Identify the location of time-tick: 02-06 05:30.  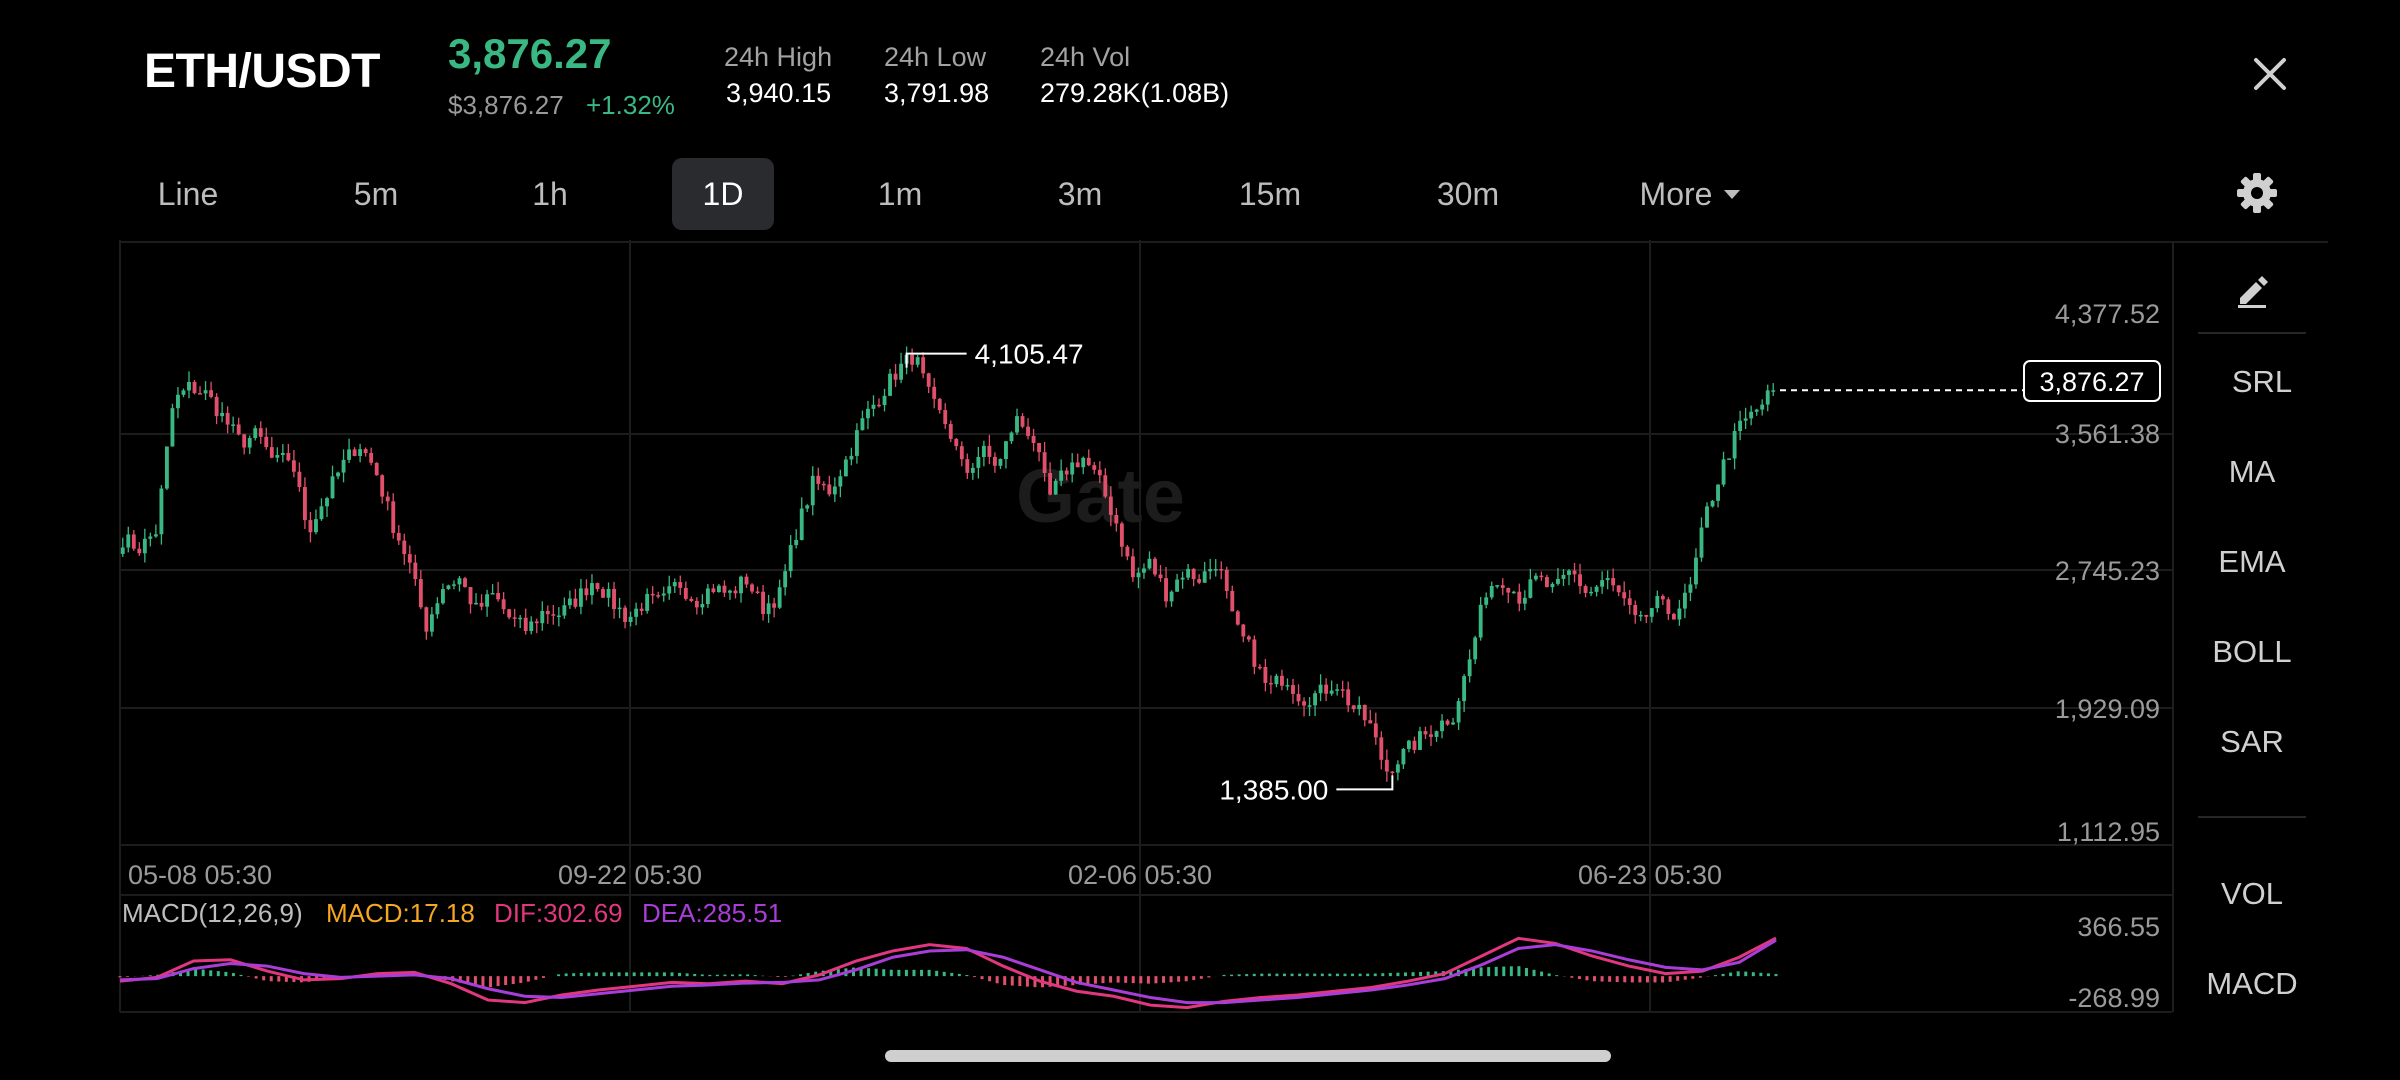
(1140, 875).